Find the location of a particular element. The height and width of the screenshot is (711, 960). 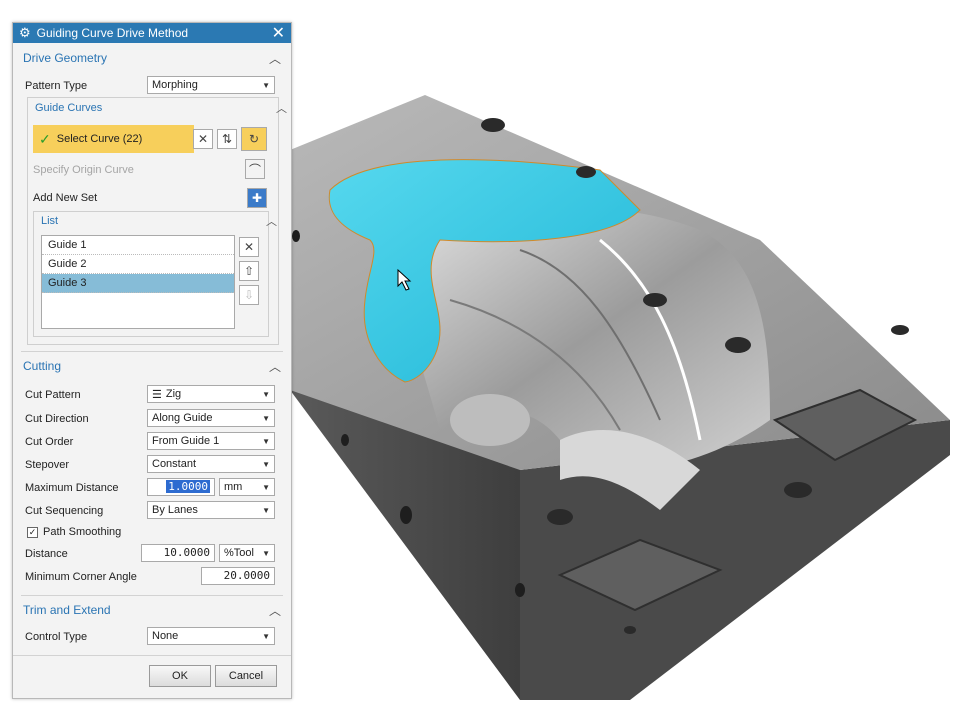

dialog-title: Guiding Curve Drive Method is located at coordinates (112, 33).